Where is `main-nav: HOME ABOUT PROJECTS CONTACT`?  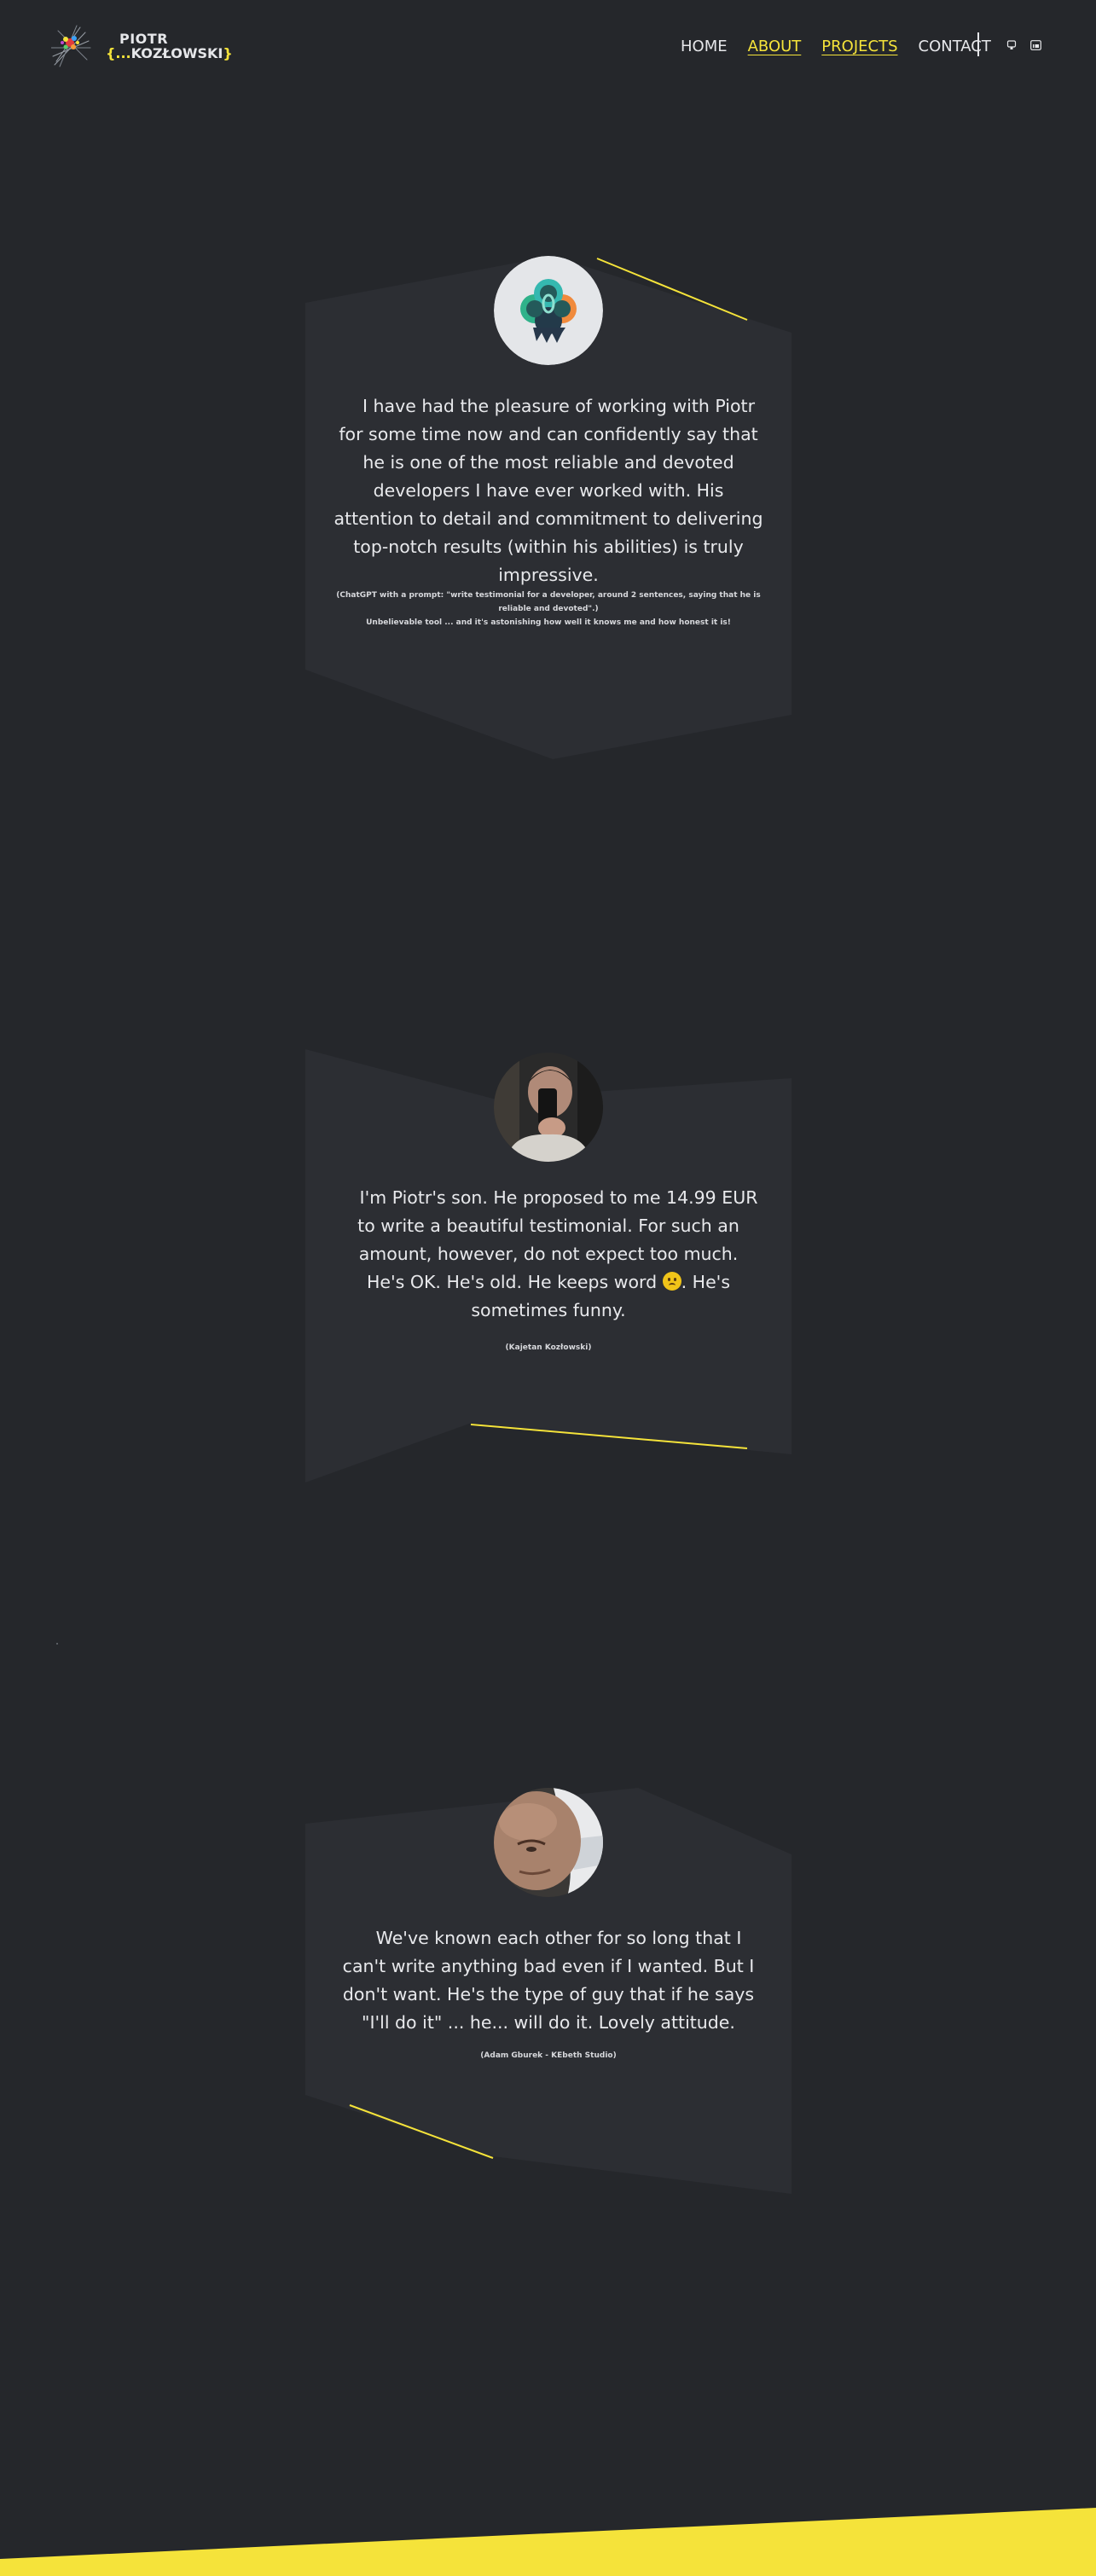
main-nav: HOME ABOUT PROJECTS CONTACT is located at coordinates (847, 46).